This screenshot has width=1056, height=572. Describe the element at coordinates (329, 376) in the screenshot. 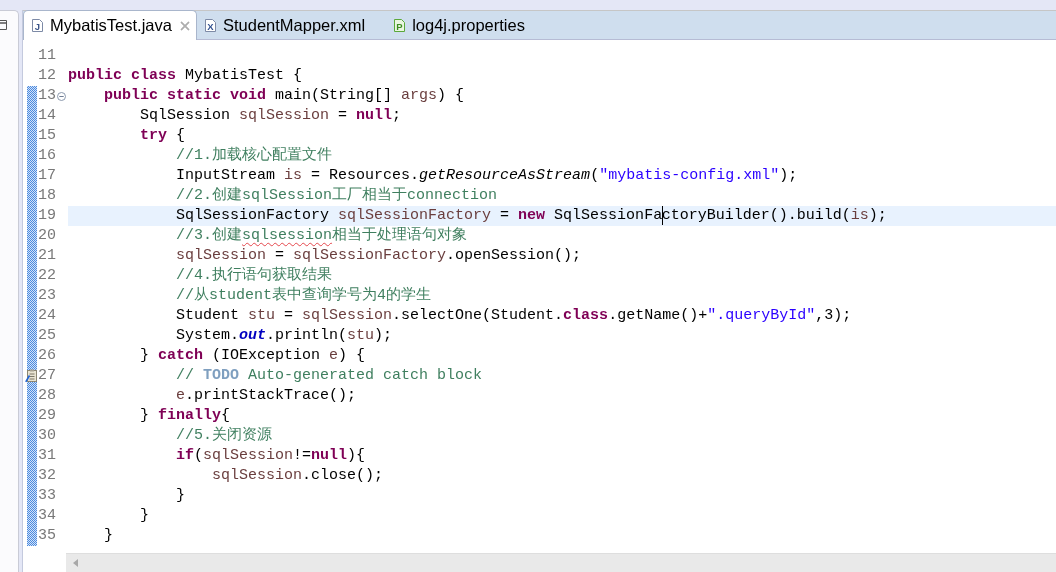

I see `code-line: // TODO Auto-generated catch block` at that location.